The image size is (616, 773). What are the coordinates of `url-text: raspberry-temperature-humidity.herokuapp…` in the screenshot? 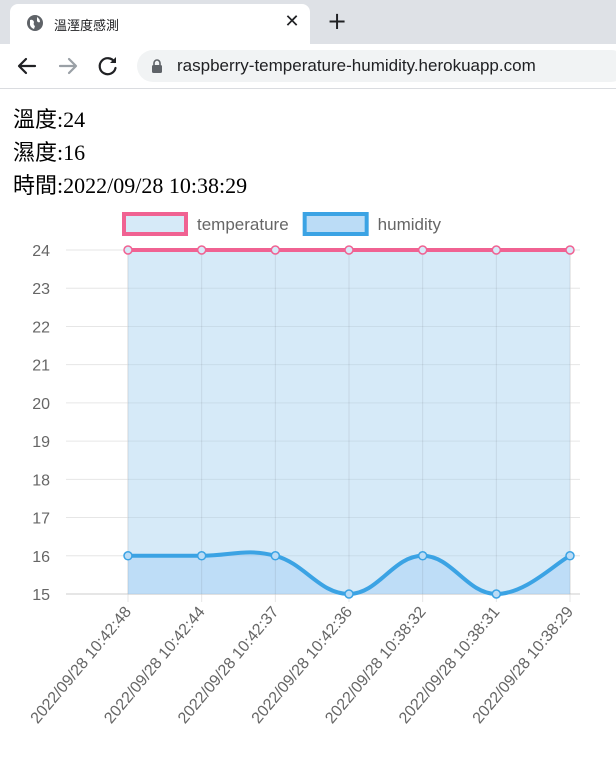 It's located at (356, 66).